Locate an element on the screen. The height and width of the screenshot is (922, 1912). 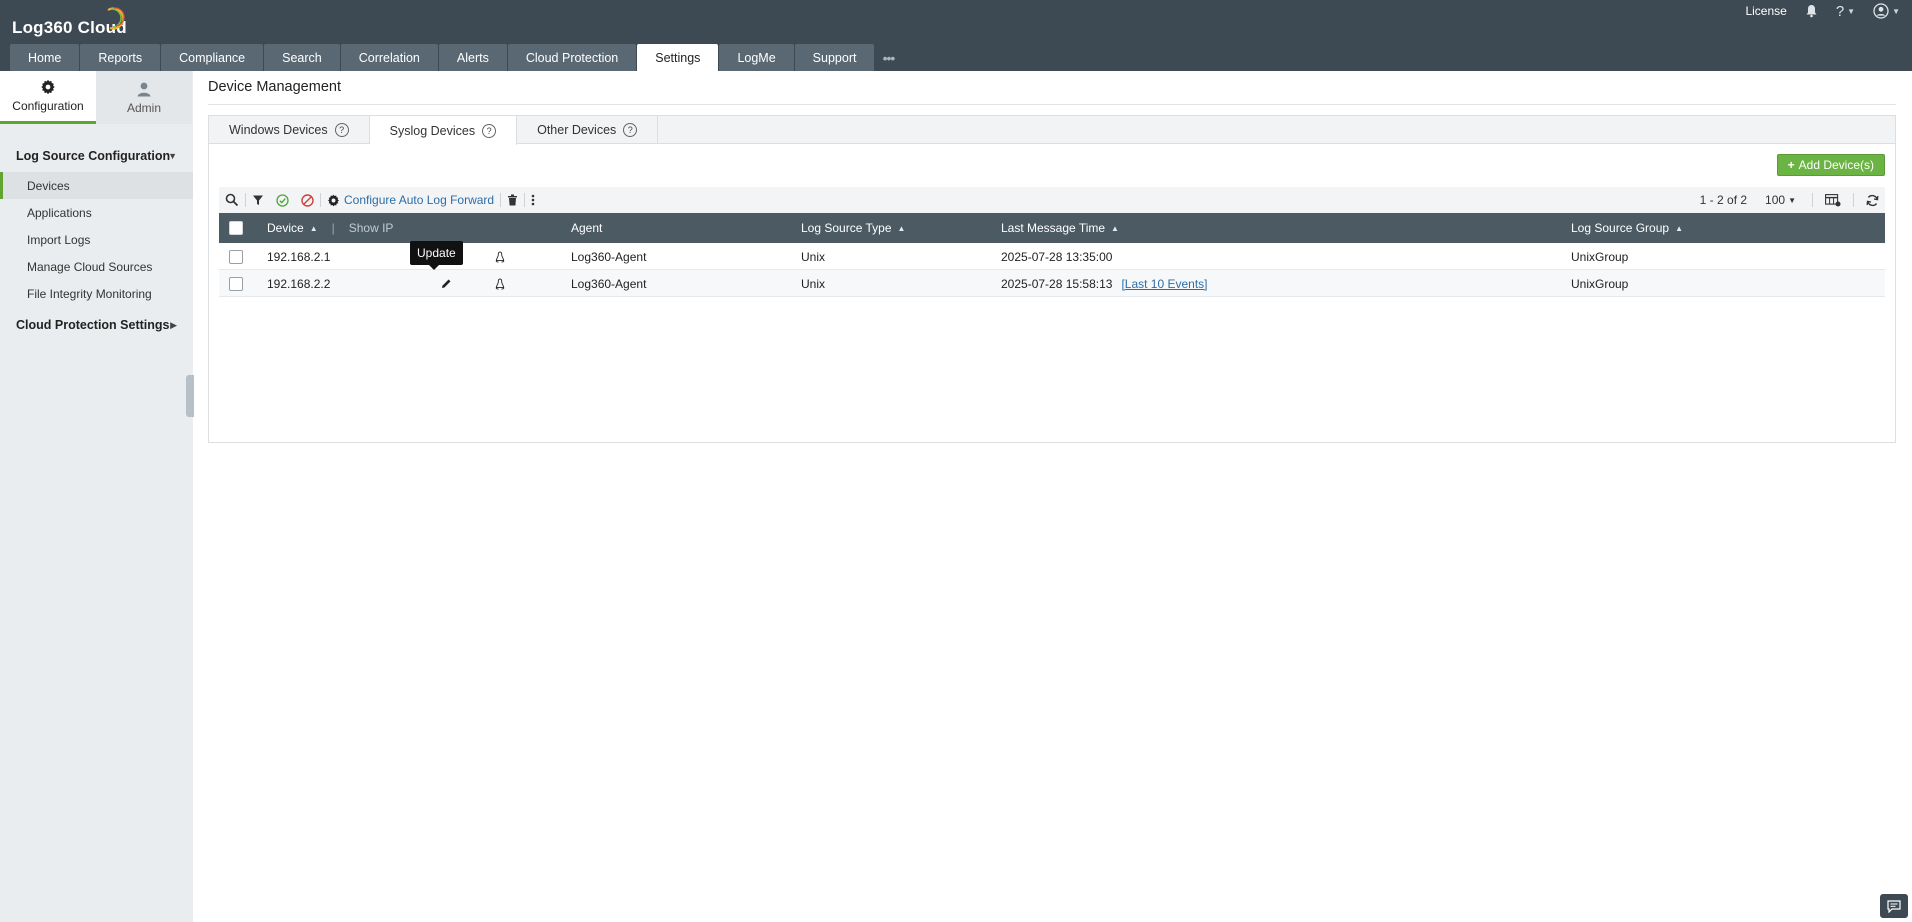
page-title: Device Management is located at coordinates (274, 87).